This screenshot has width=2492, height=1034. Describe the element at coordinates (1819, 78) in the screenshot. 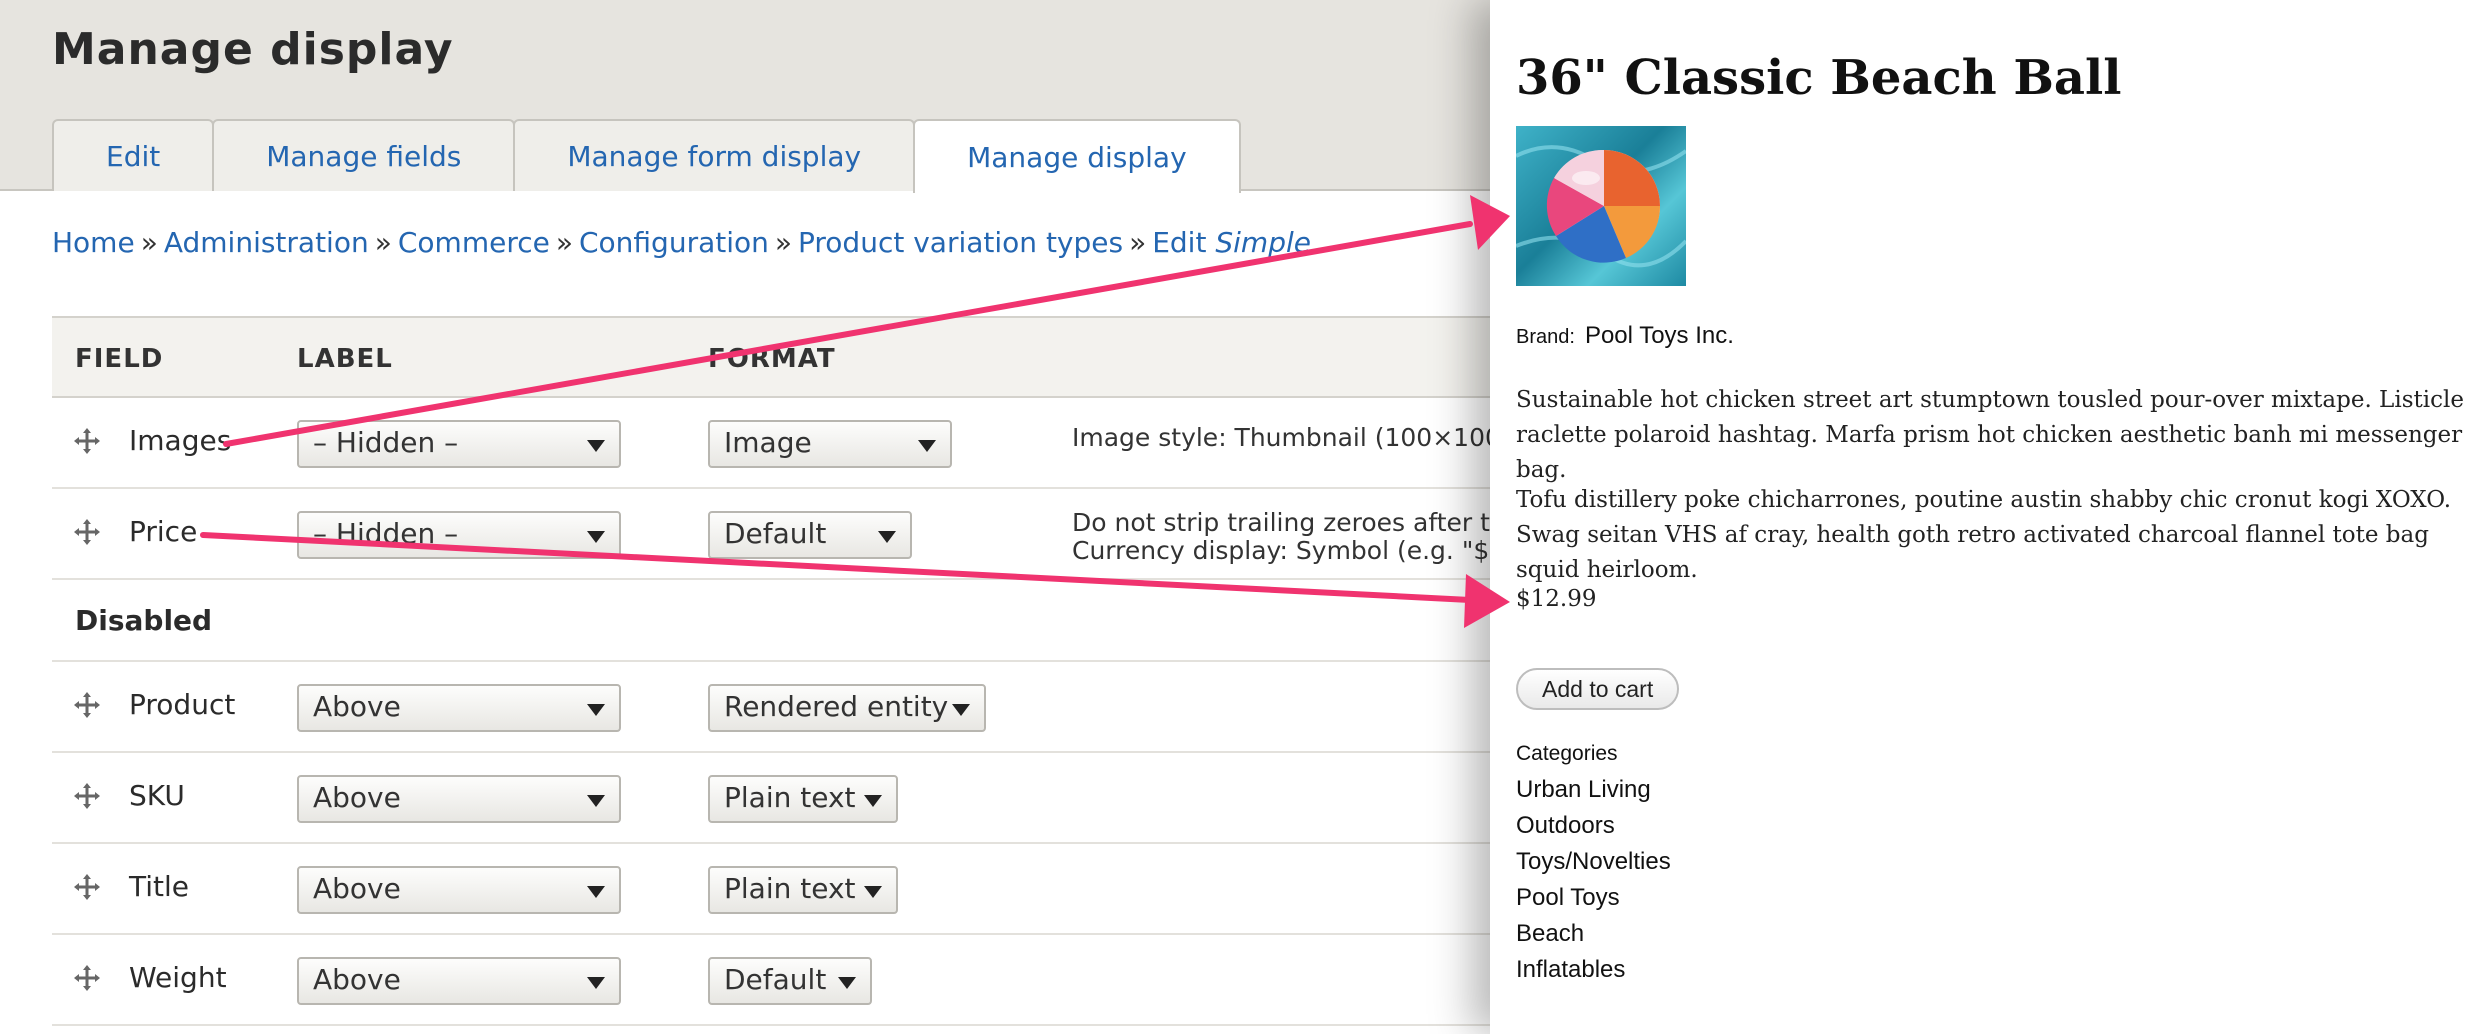

I see `product-title: 36" Classic Beach Ball` at that location.